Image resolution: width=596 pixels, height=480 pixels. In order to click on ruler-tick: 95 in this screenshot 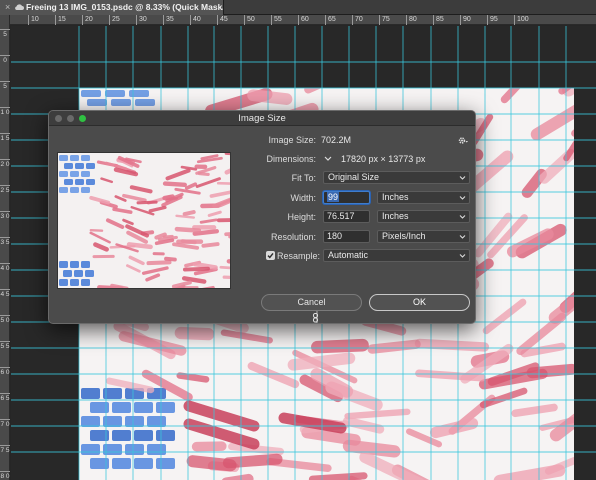, I will do `click(492, 20)`.